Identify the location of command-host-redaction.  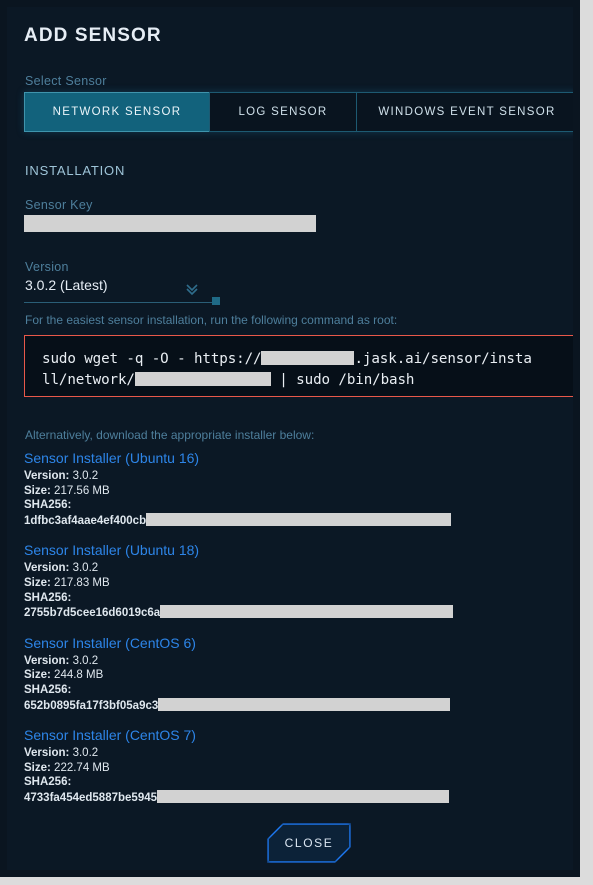
(308, 358).